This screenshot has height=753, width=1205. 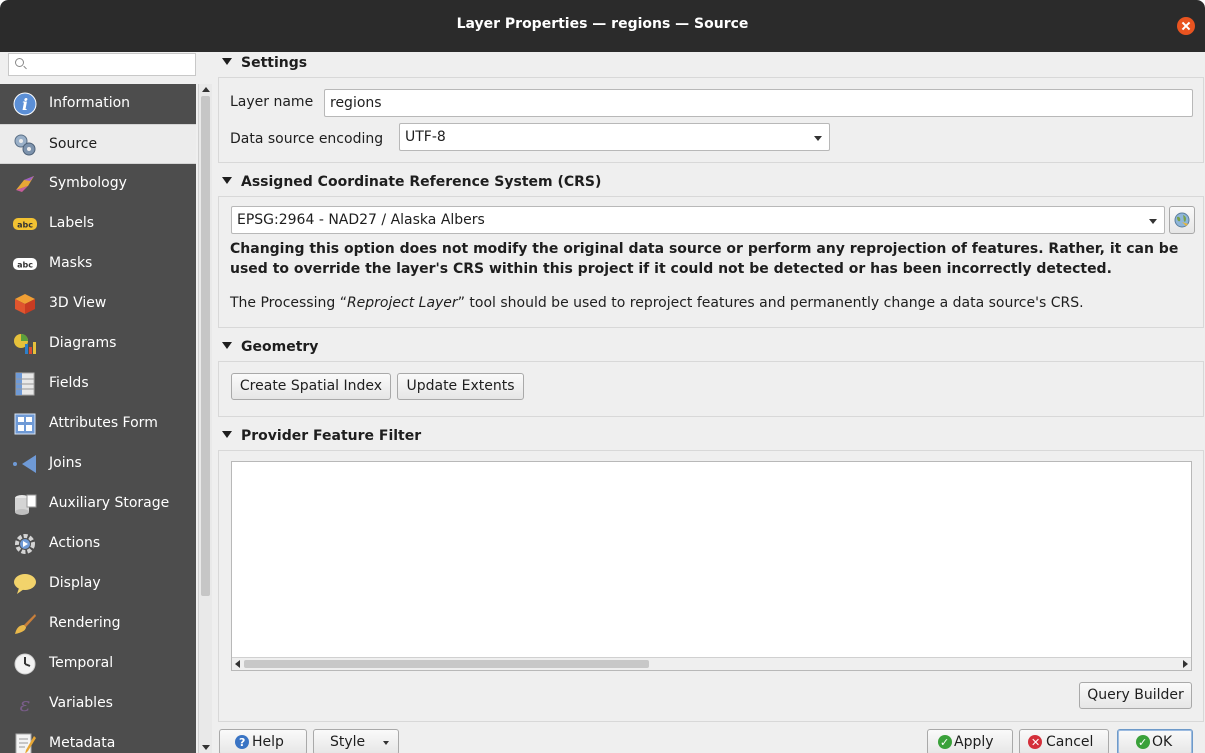 I want to click on crs-value: EPSG:2964 - NAD27 / Alaska Albers, so click(x=361, y=220).